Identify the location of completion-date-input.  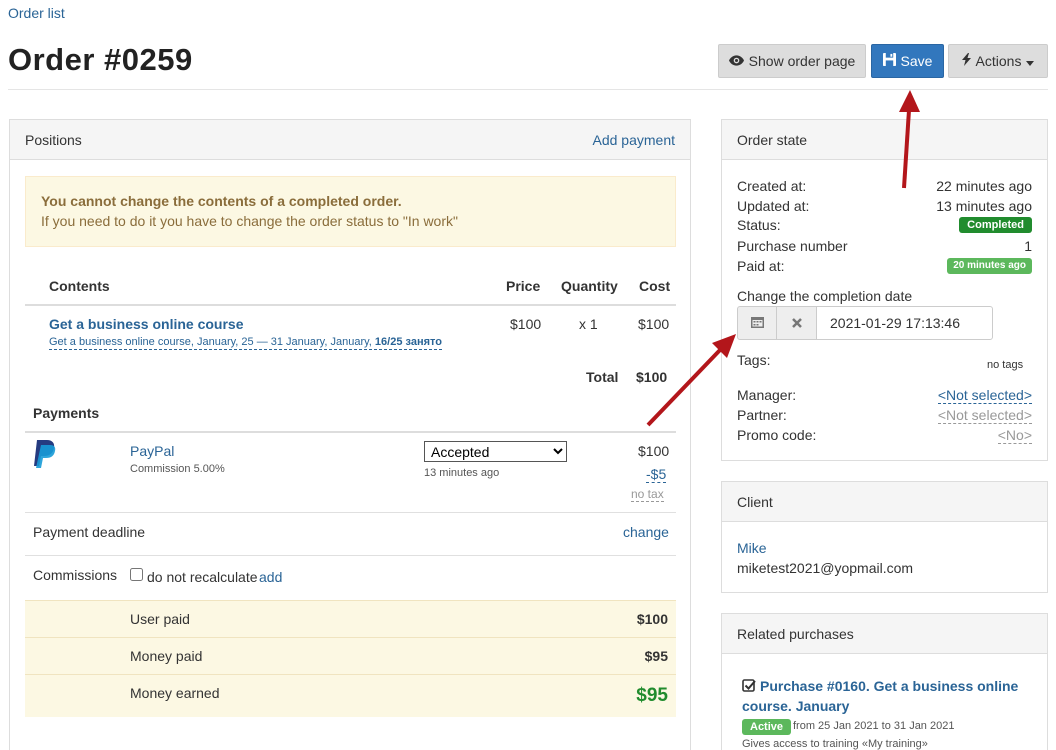
(904, 323).